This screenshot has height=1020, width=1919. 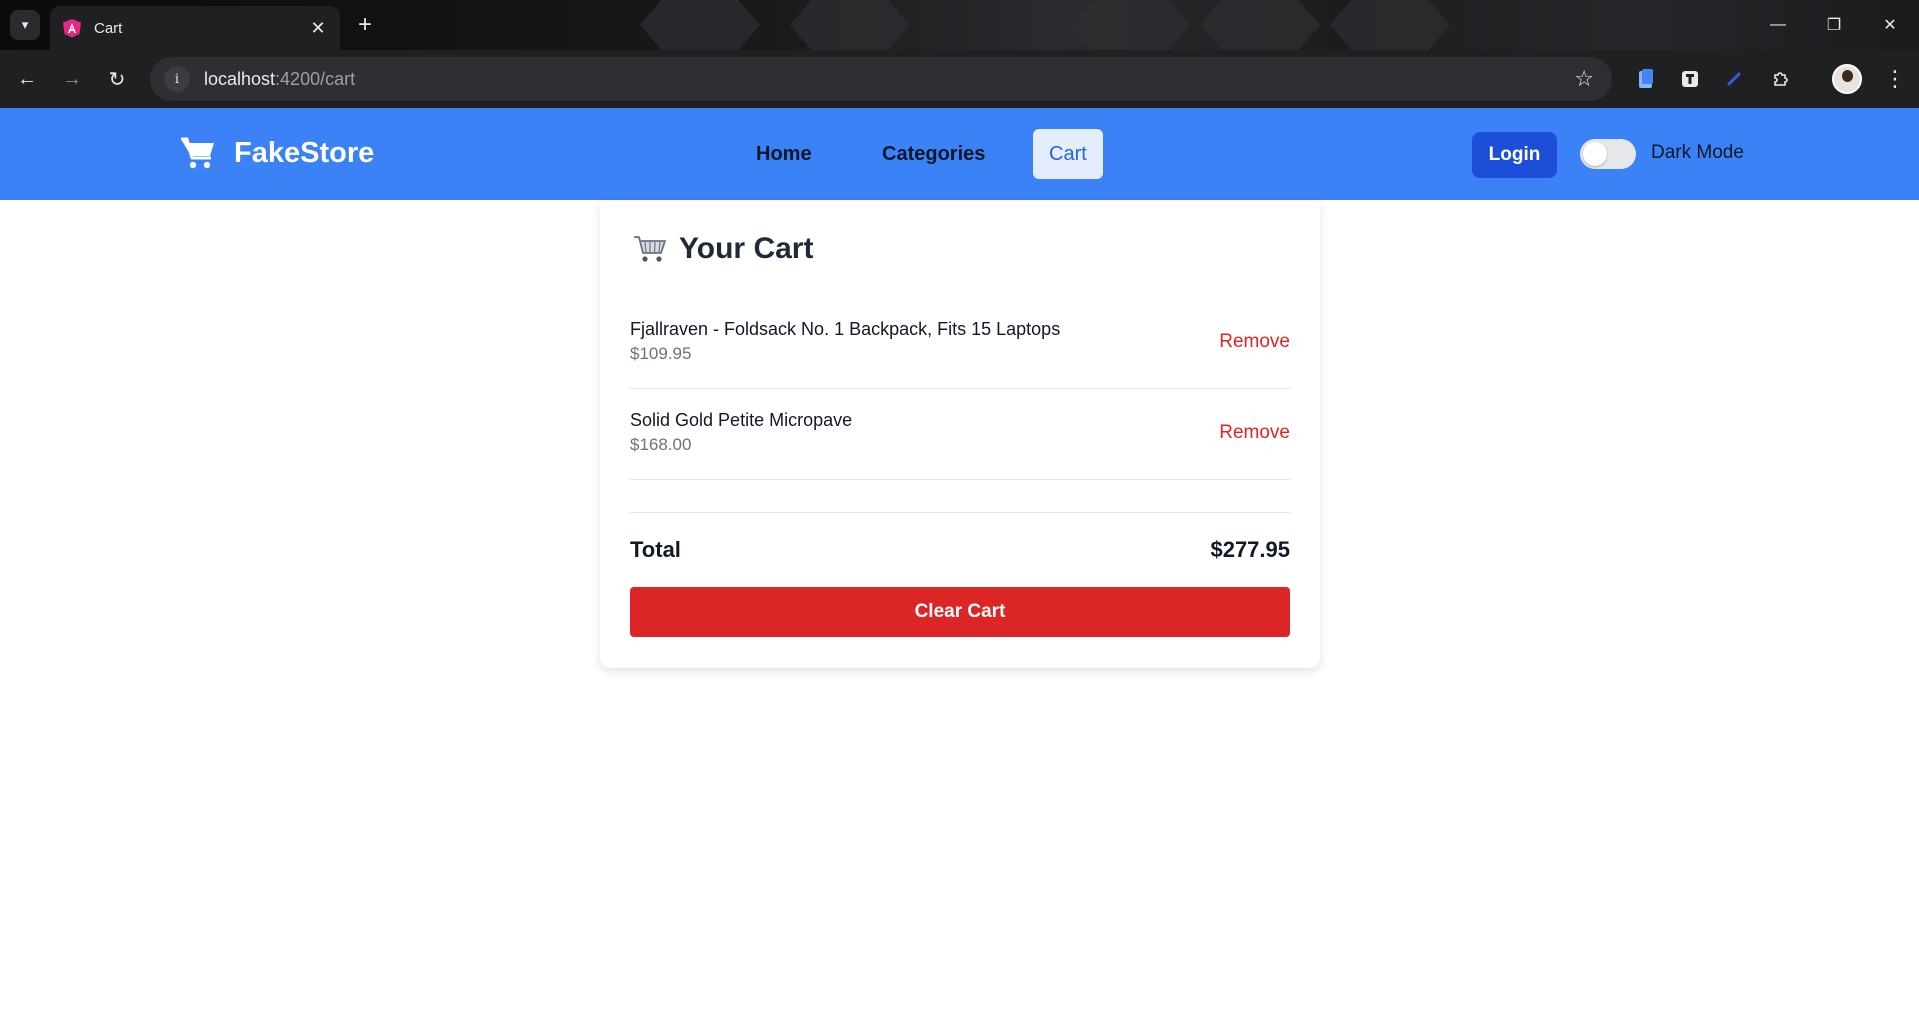 I want to click on reload-icon: ↻, so click(x=117, y=79).